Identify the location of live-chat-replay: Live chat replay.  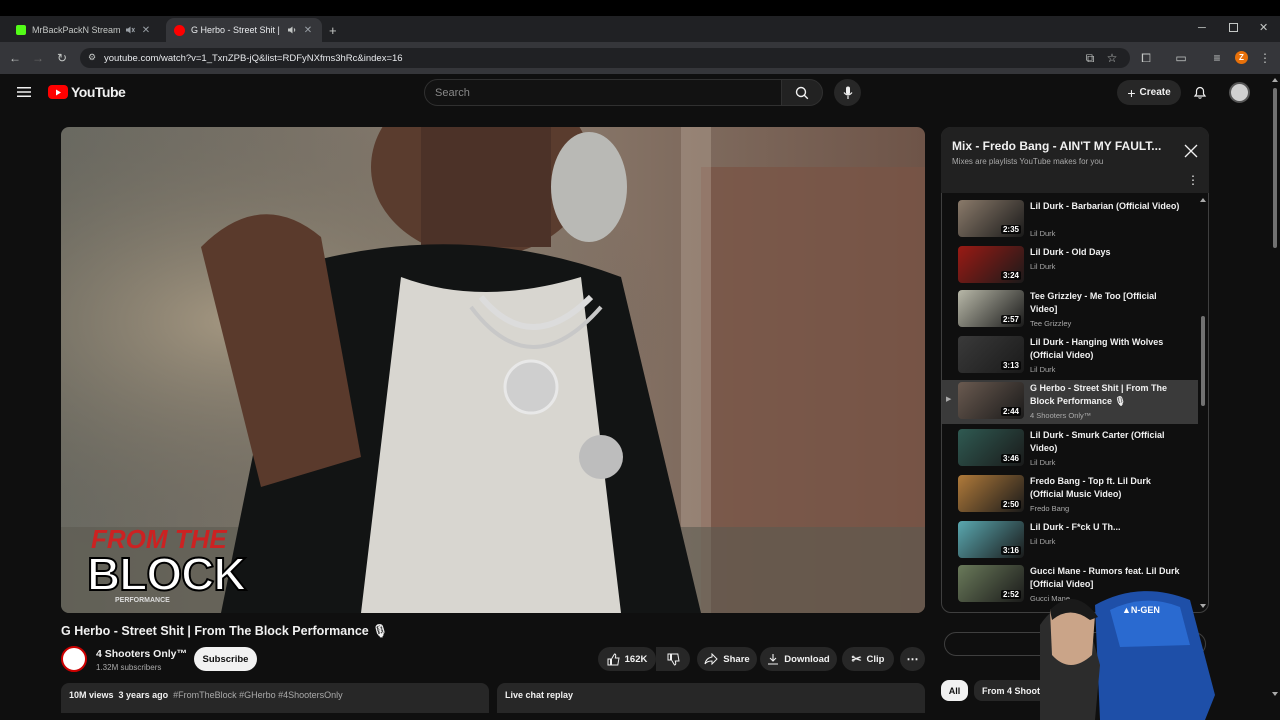
(711, 698).